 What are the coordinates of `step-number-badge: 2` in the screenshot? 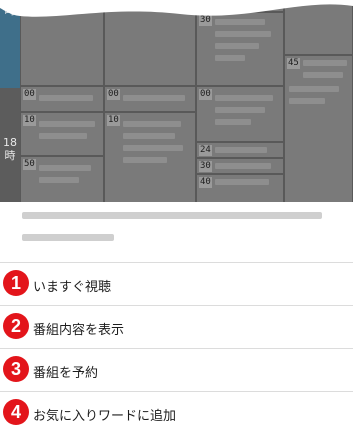 It's located at (16, 326).